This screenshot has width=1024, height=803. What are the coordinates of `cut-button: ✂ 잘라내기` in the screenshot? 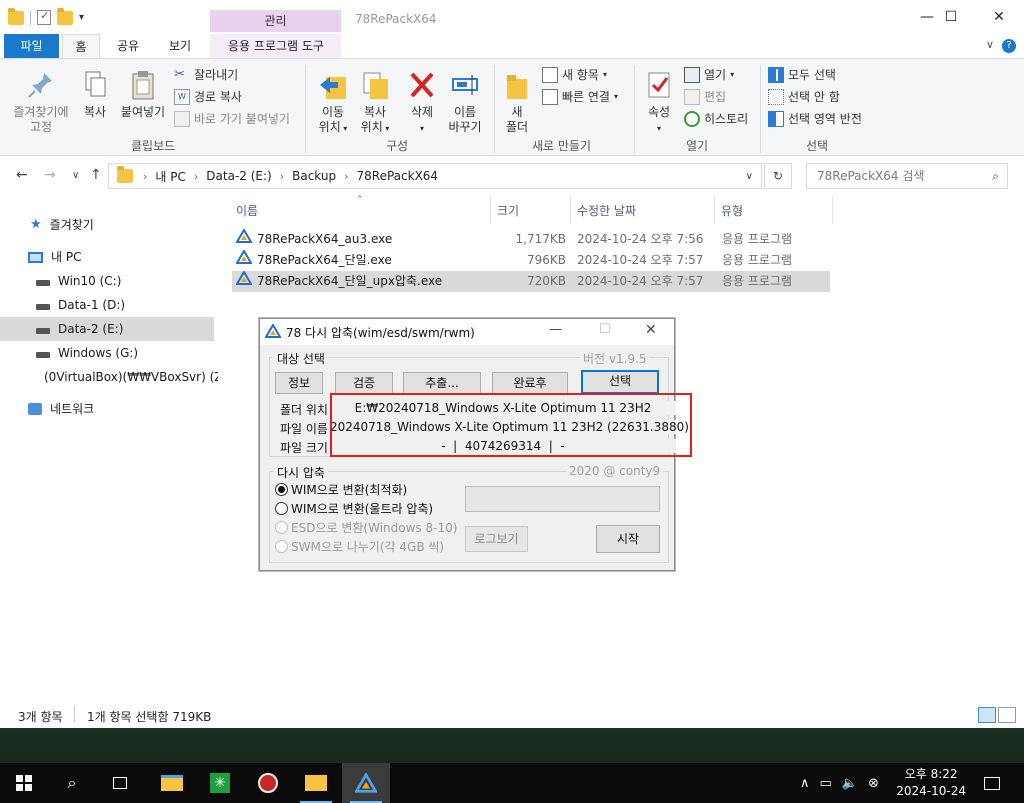 It's located at (206, 74).